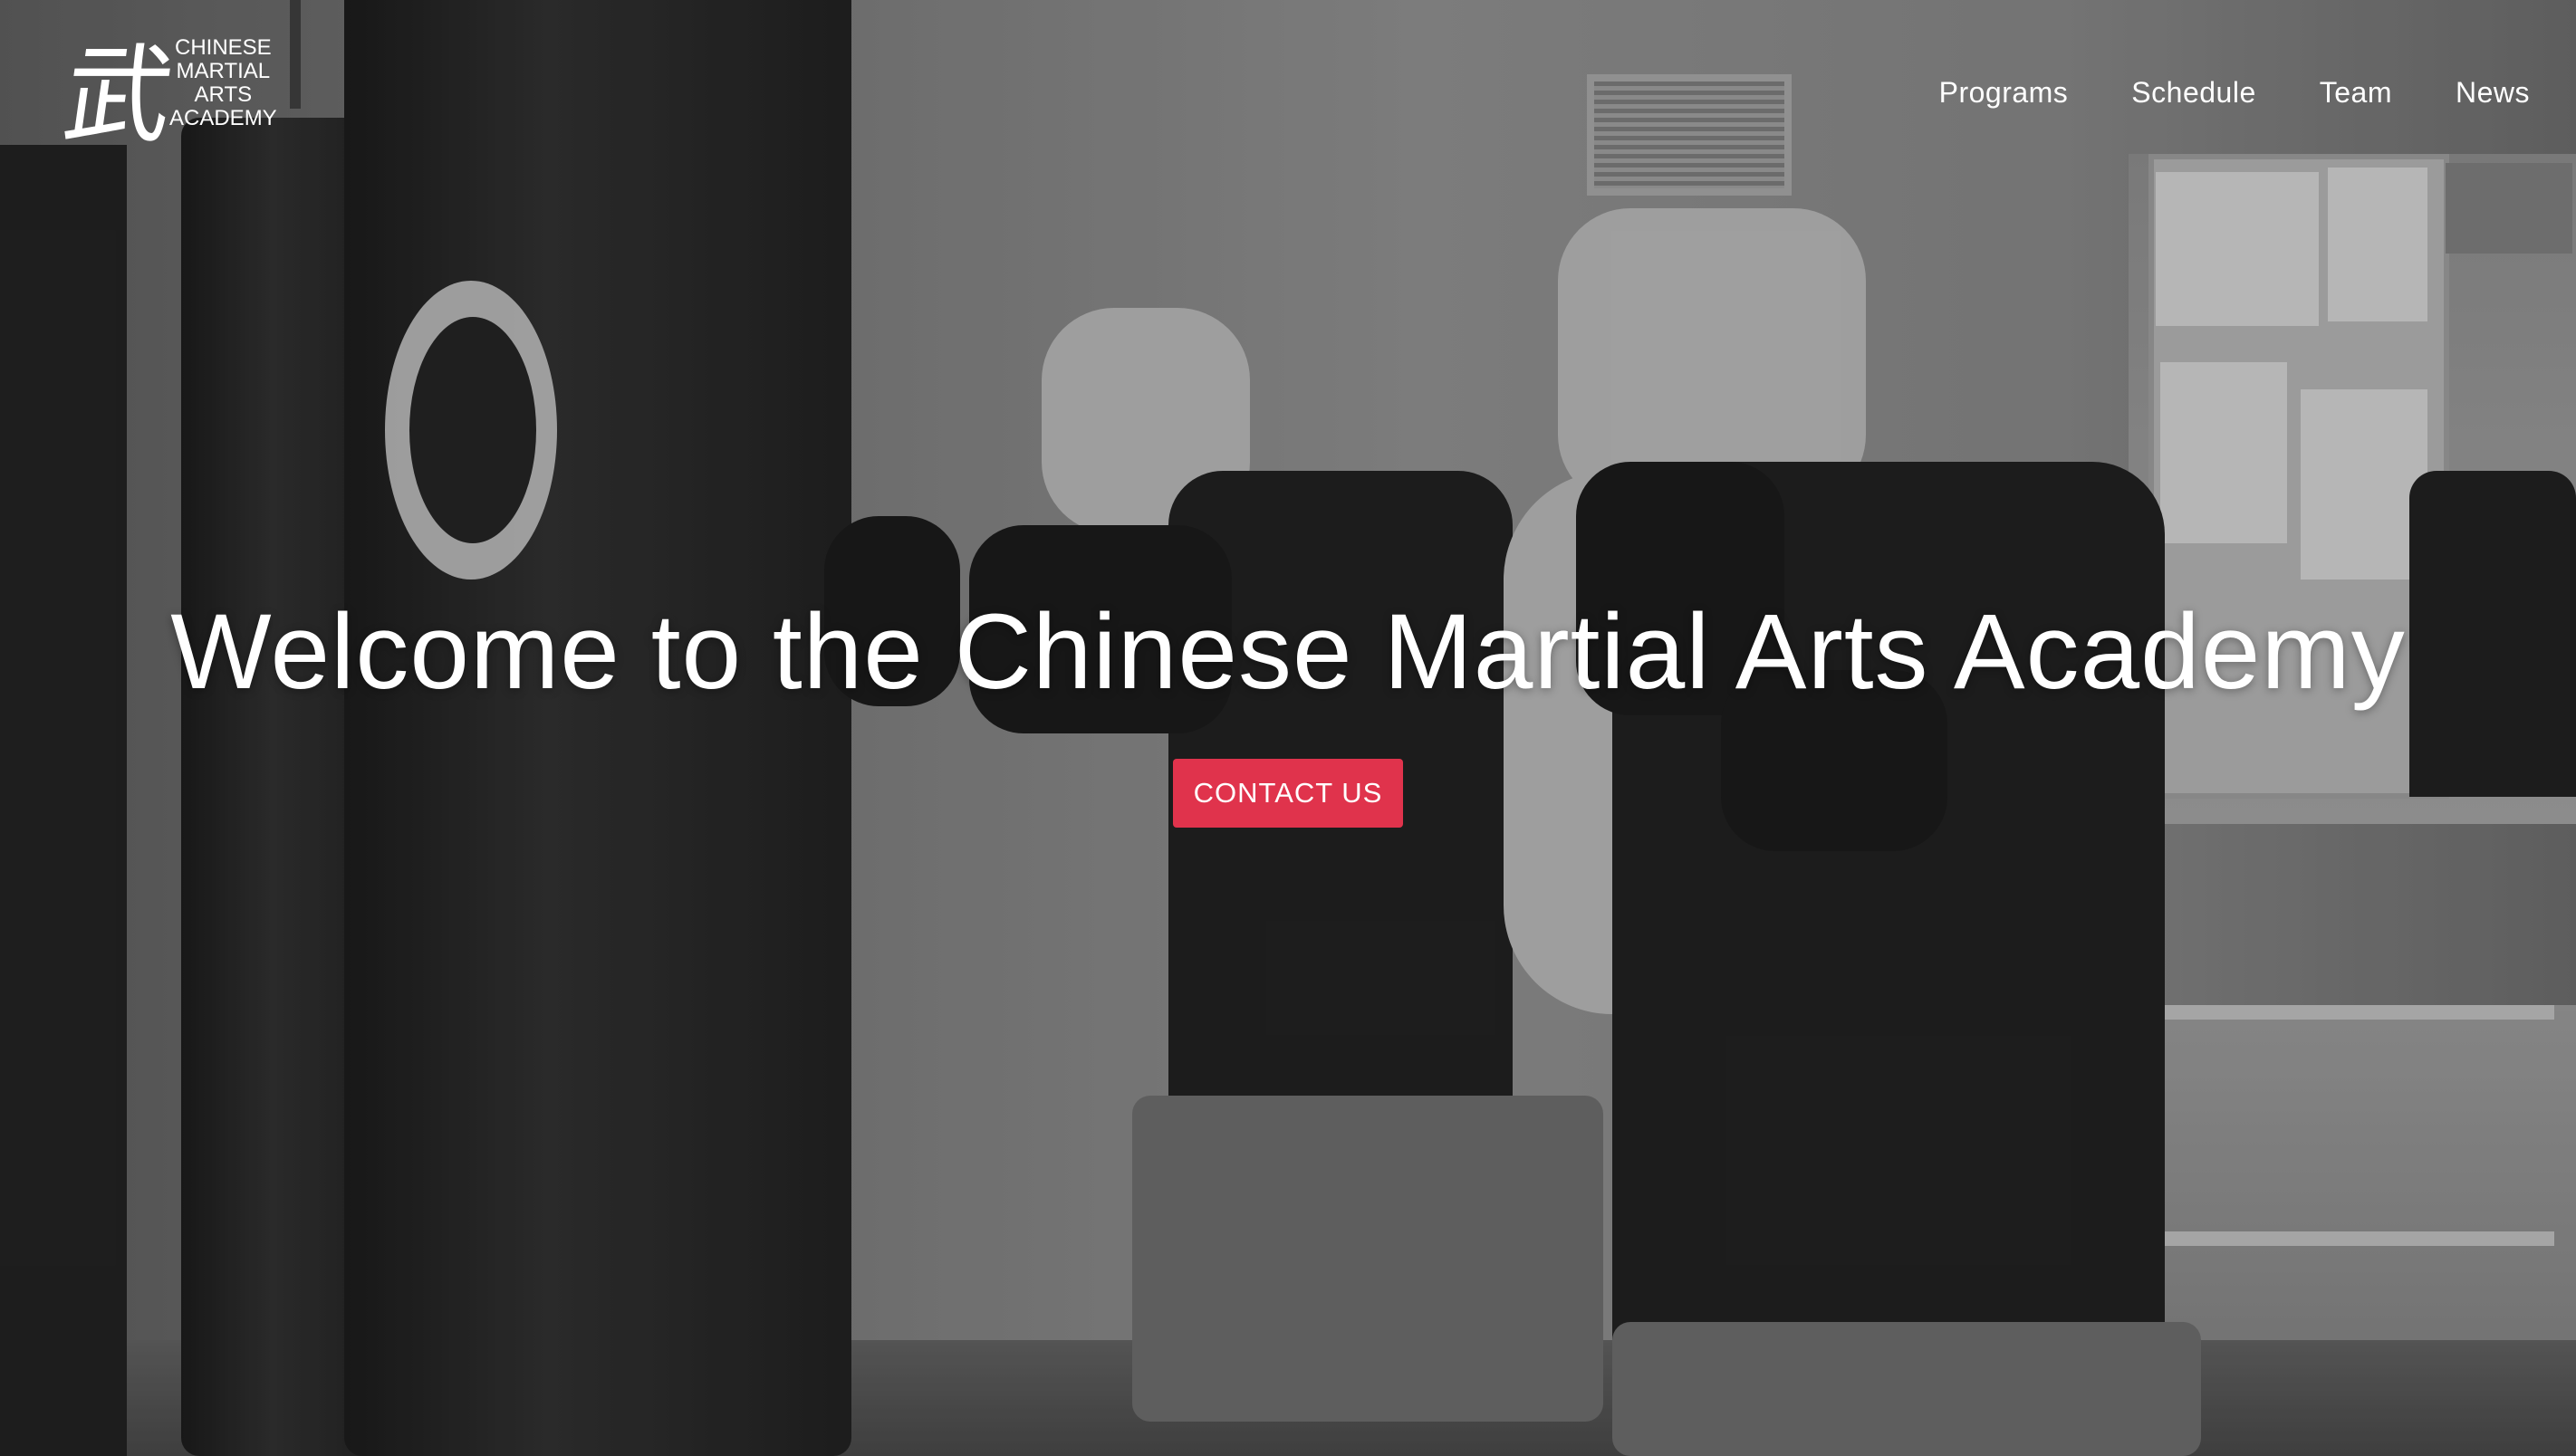 This screenshot has height=1456, width=2576. Describe the element at coordinates (1288, 794) in the screenshot. I see `contact-us-button: CONTACT US` at that location.